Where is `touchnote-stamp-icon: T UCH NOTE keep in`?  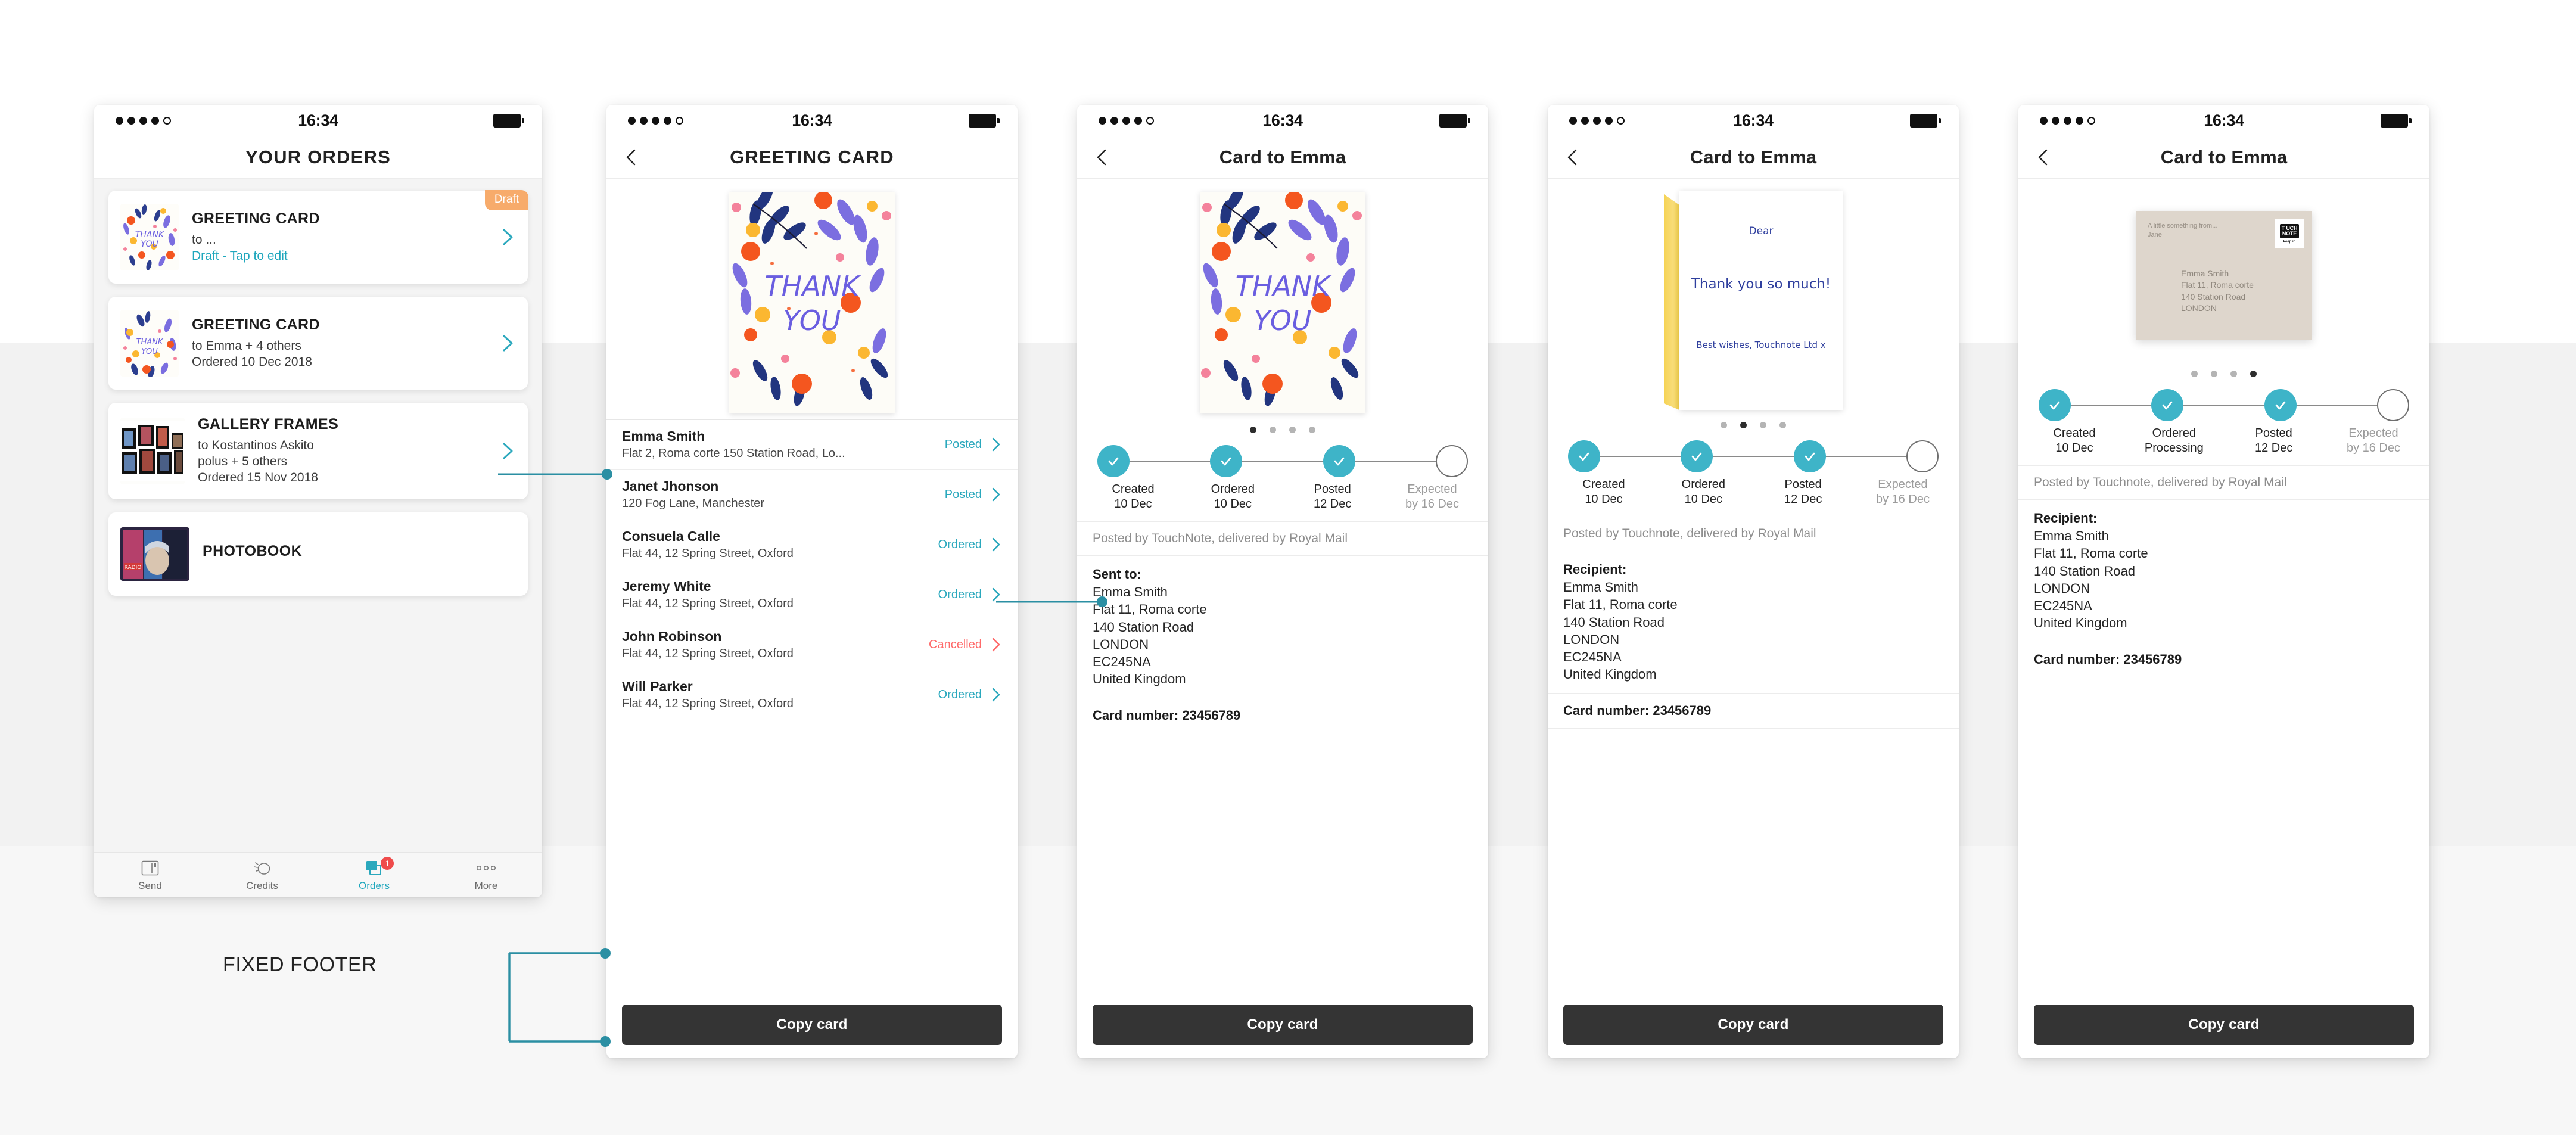 touchnote-stamp-icon: T UCH NOTE keep in is located at coordinates (2289, 233).